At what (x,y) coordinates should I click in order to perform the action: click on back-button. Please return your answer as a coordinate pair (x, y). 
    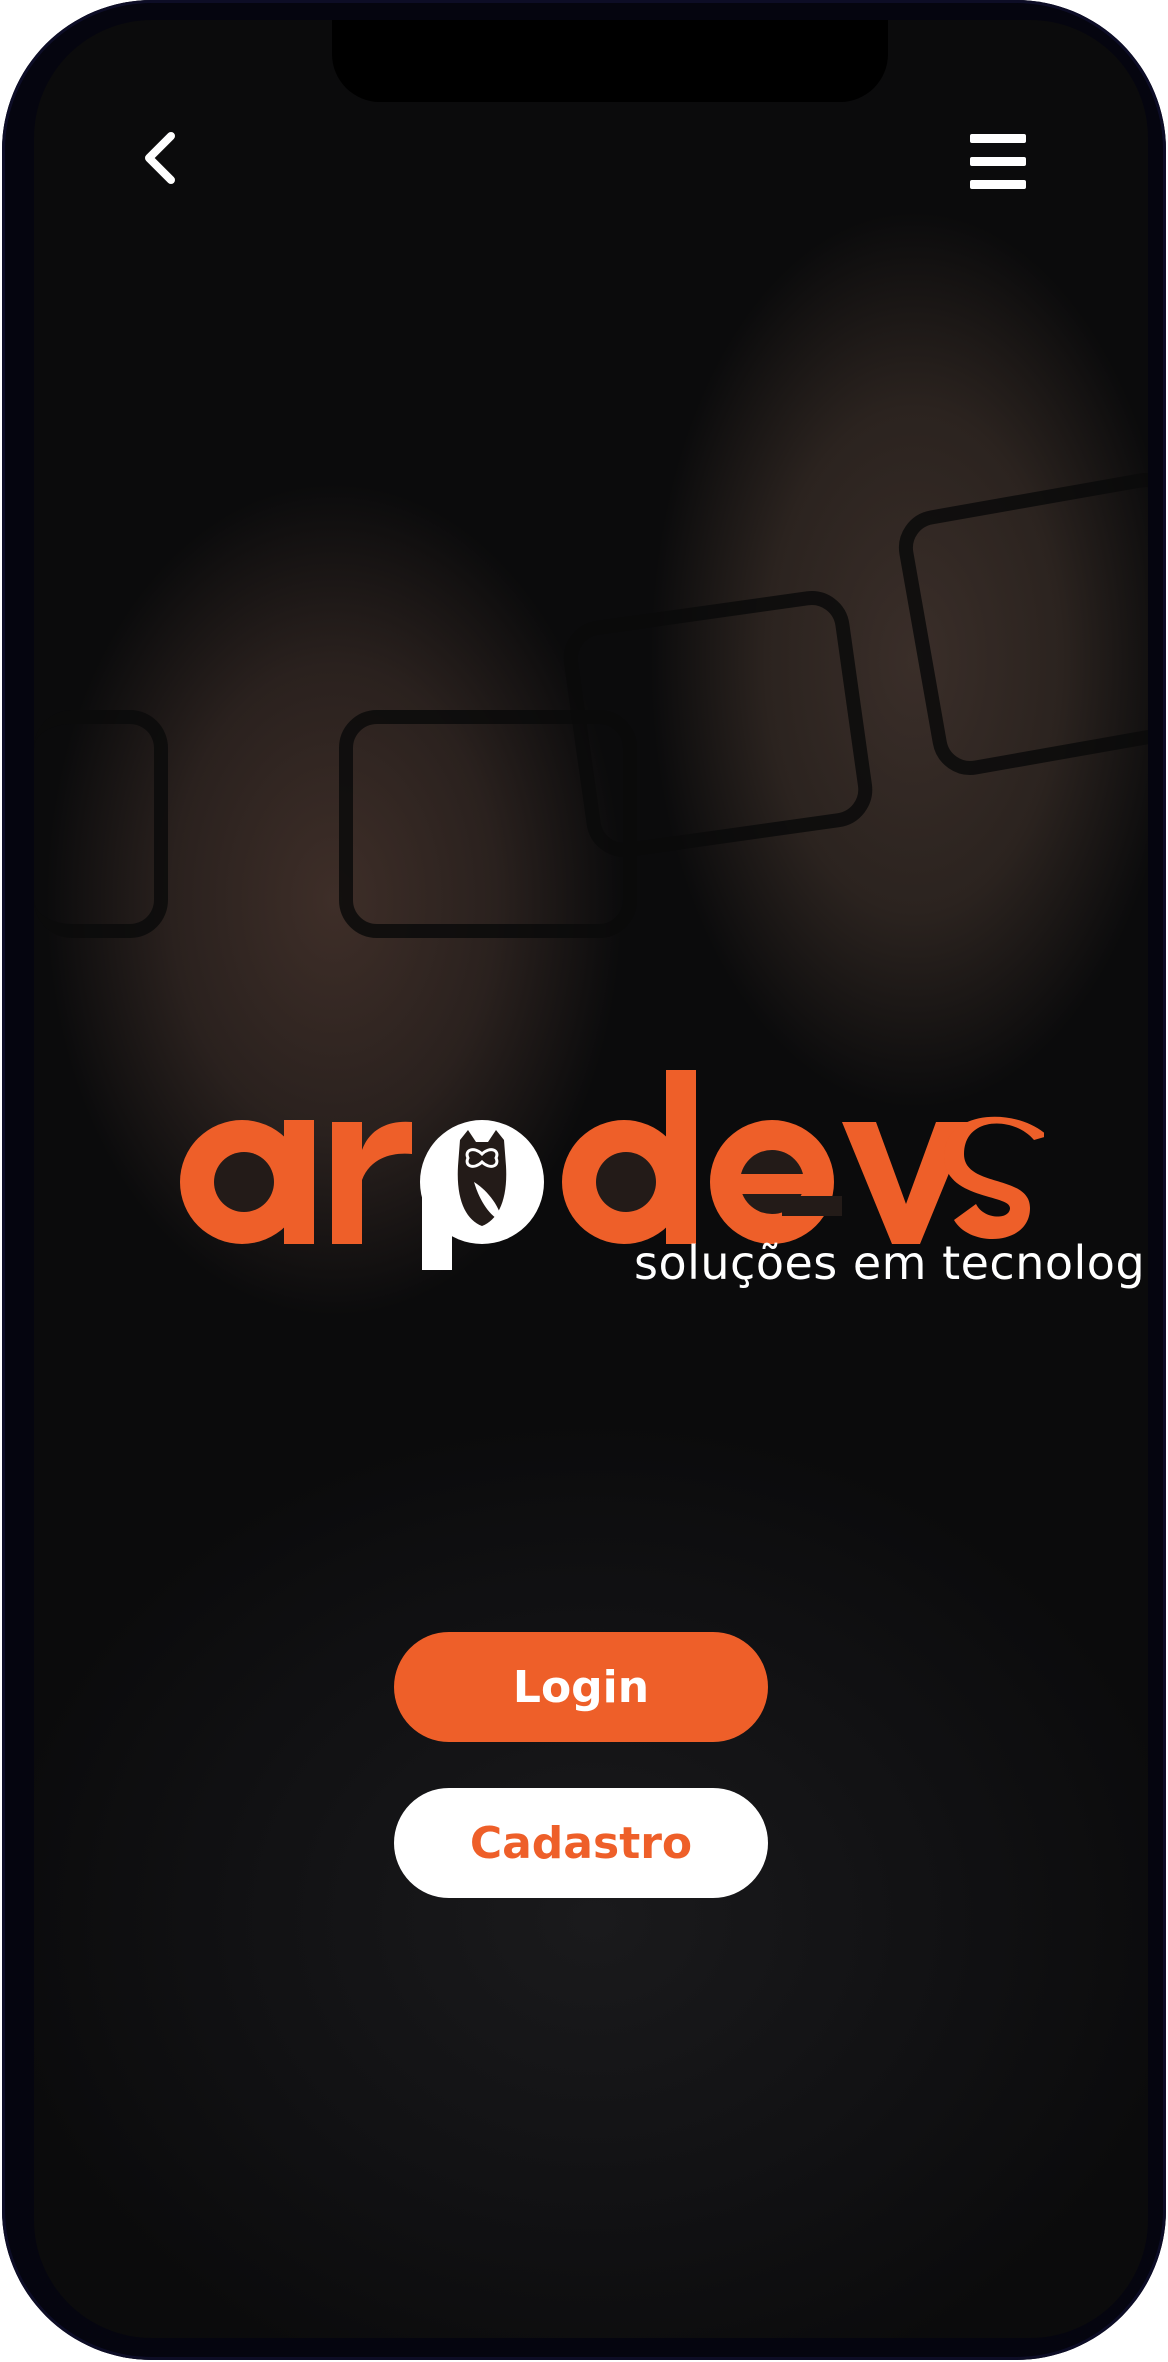
    Looking at the image, I should click on (161, 158).